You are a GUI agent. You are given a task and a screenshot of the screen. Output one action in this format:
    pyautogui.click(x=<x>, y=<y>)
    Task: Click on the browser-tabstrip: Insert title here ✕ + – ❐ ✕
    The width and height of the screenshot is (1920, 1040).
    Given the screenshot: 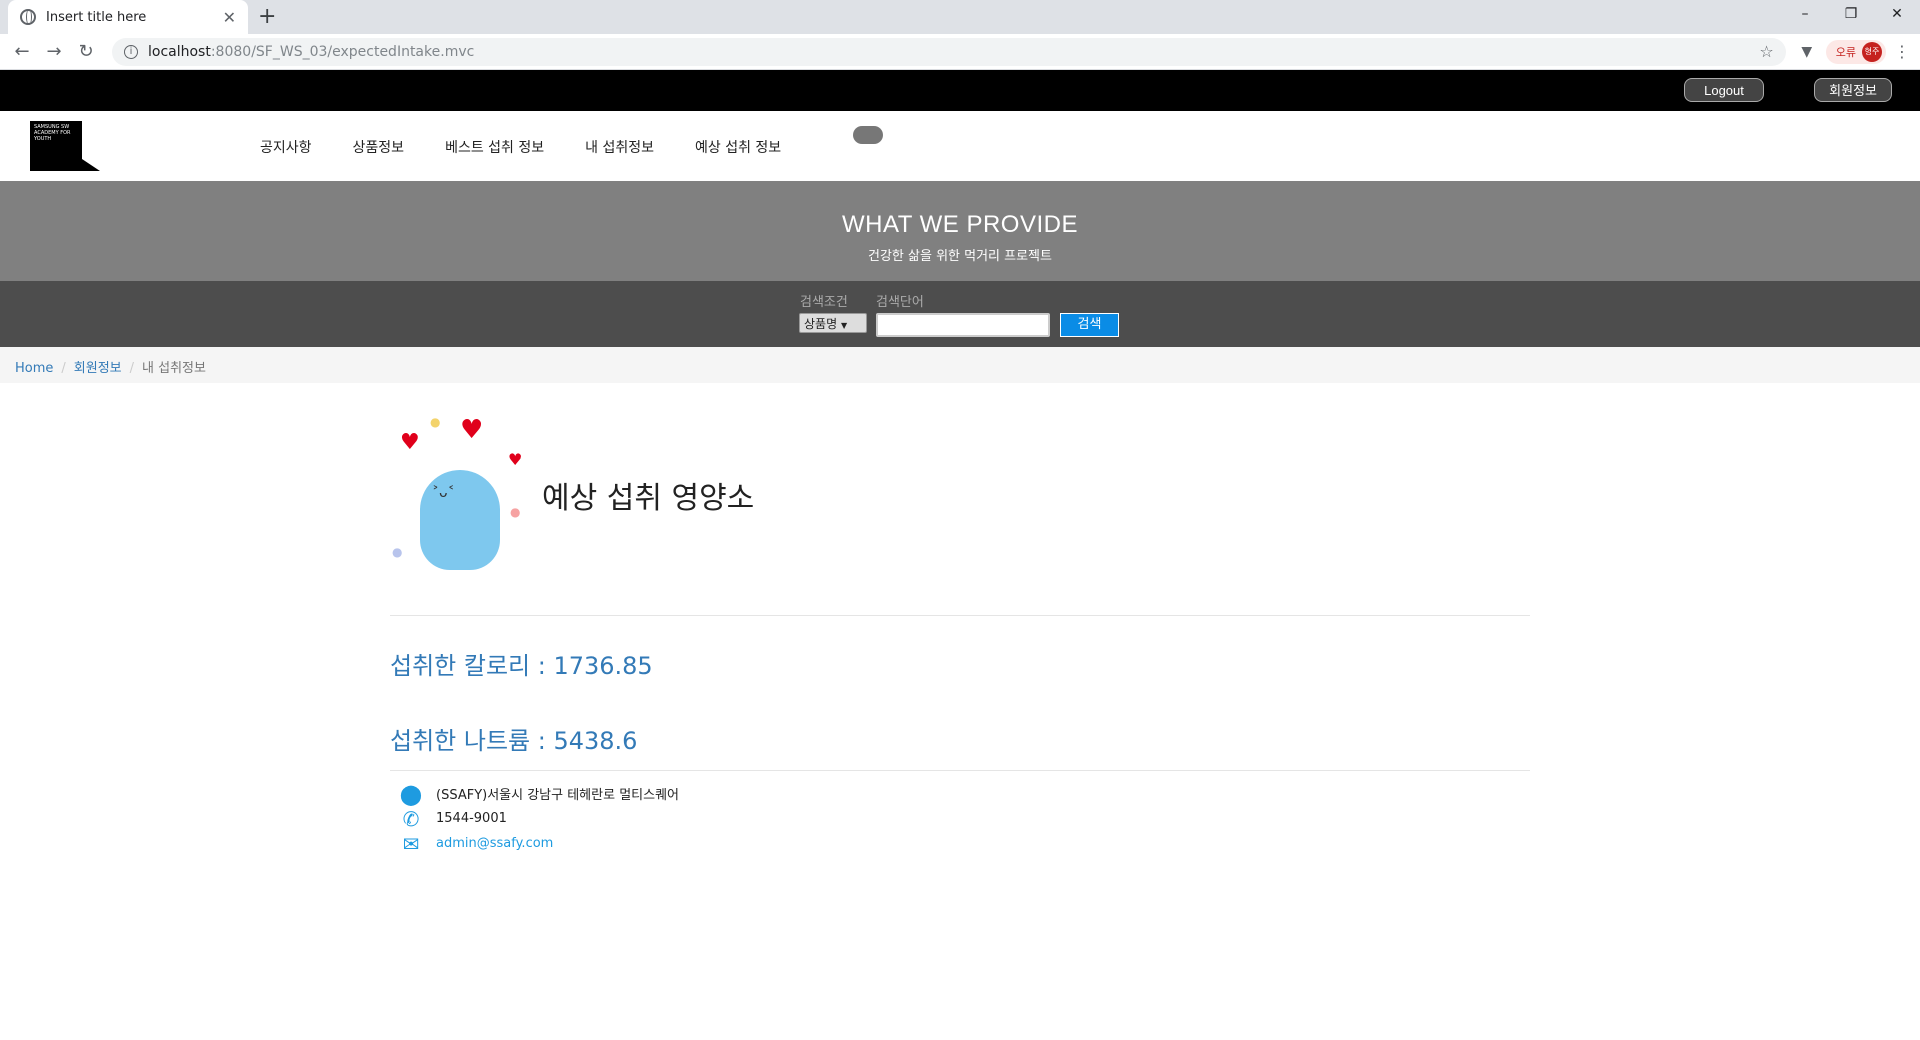 What is the action you would take?
    pyautogui.click(x=960, y=17)
    